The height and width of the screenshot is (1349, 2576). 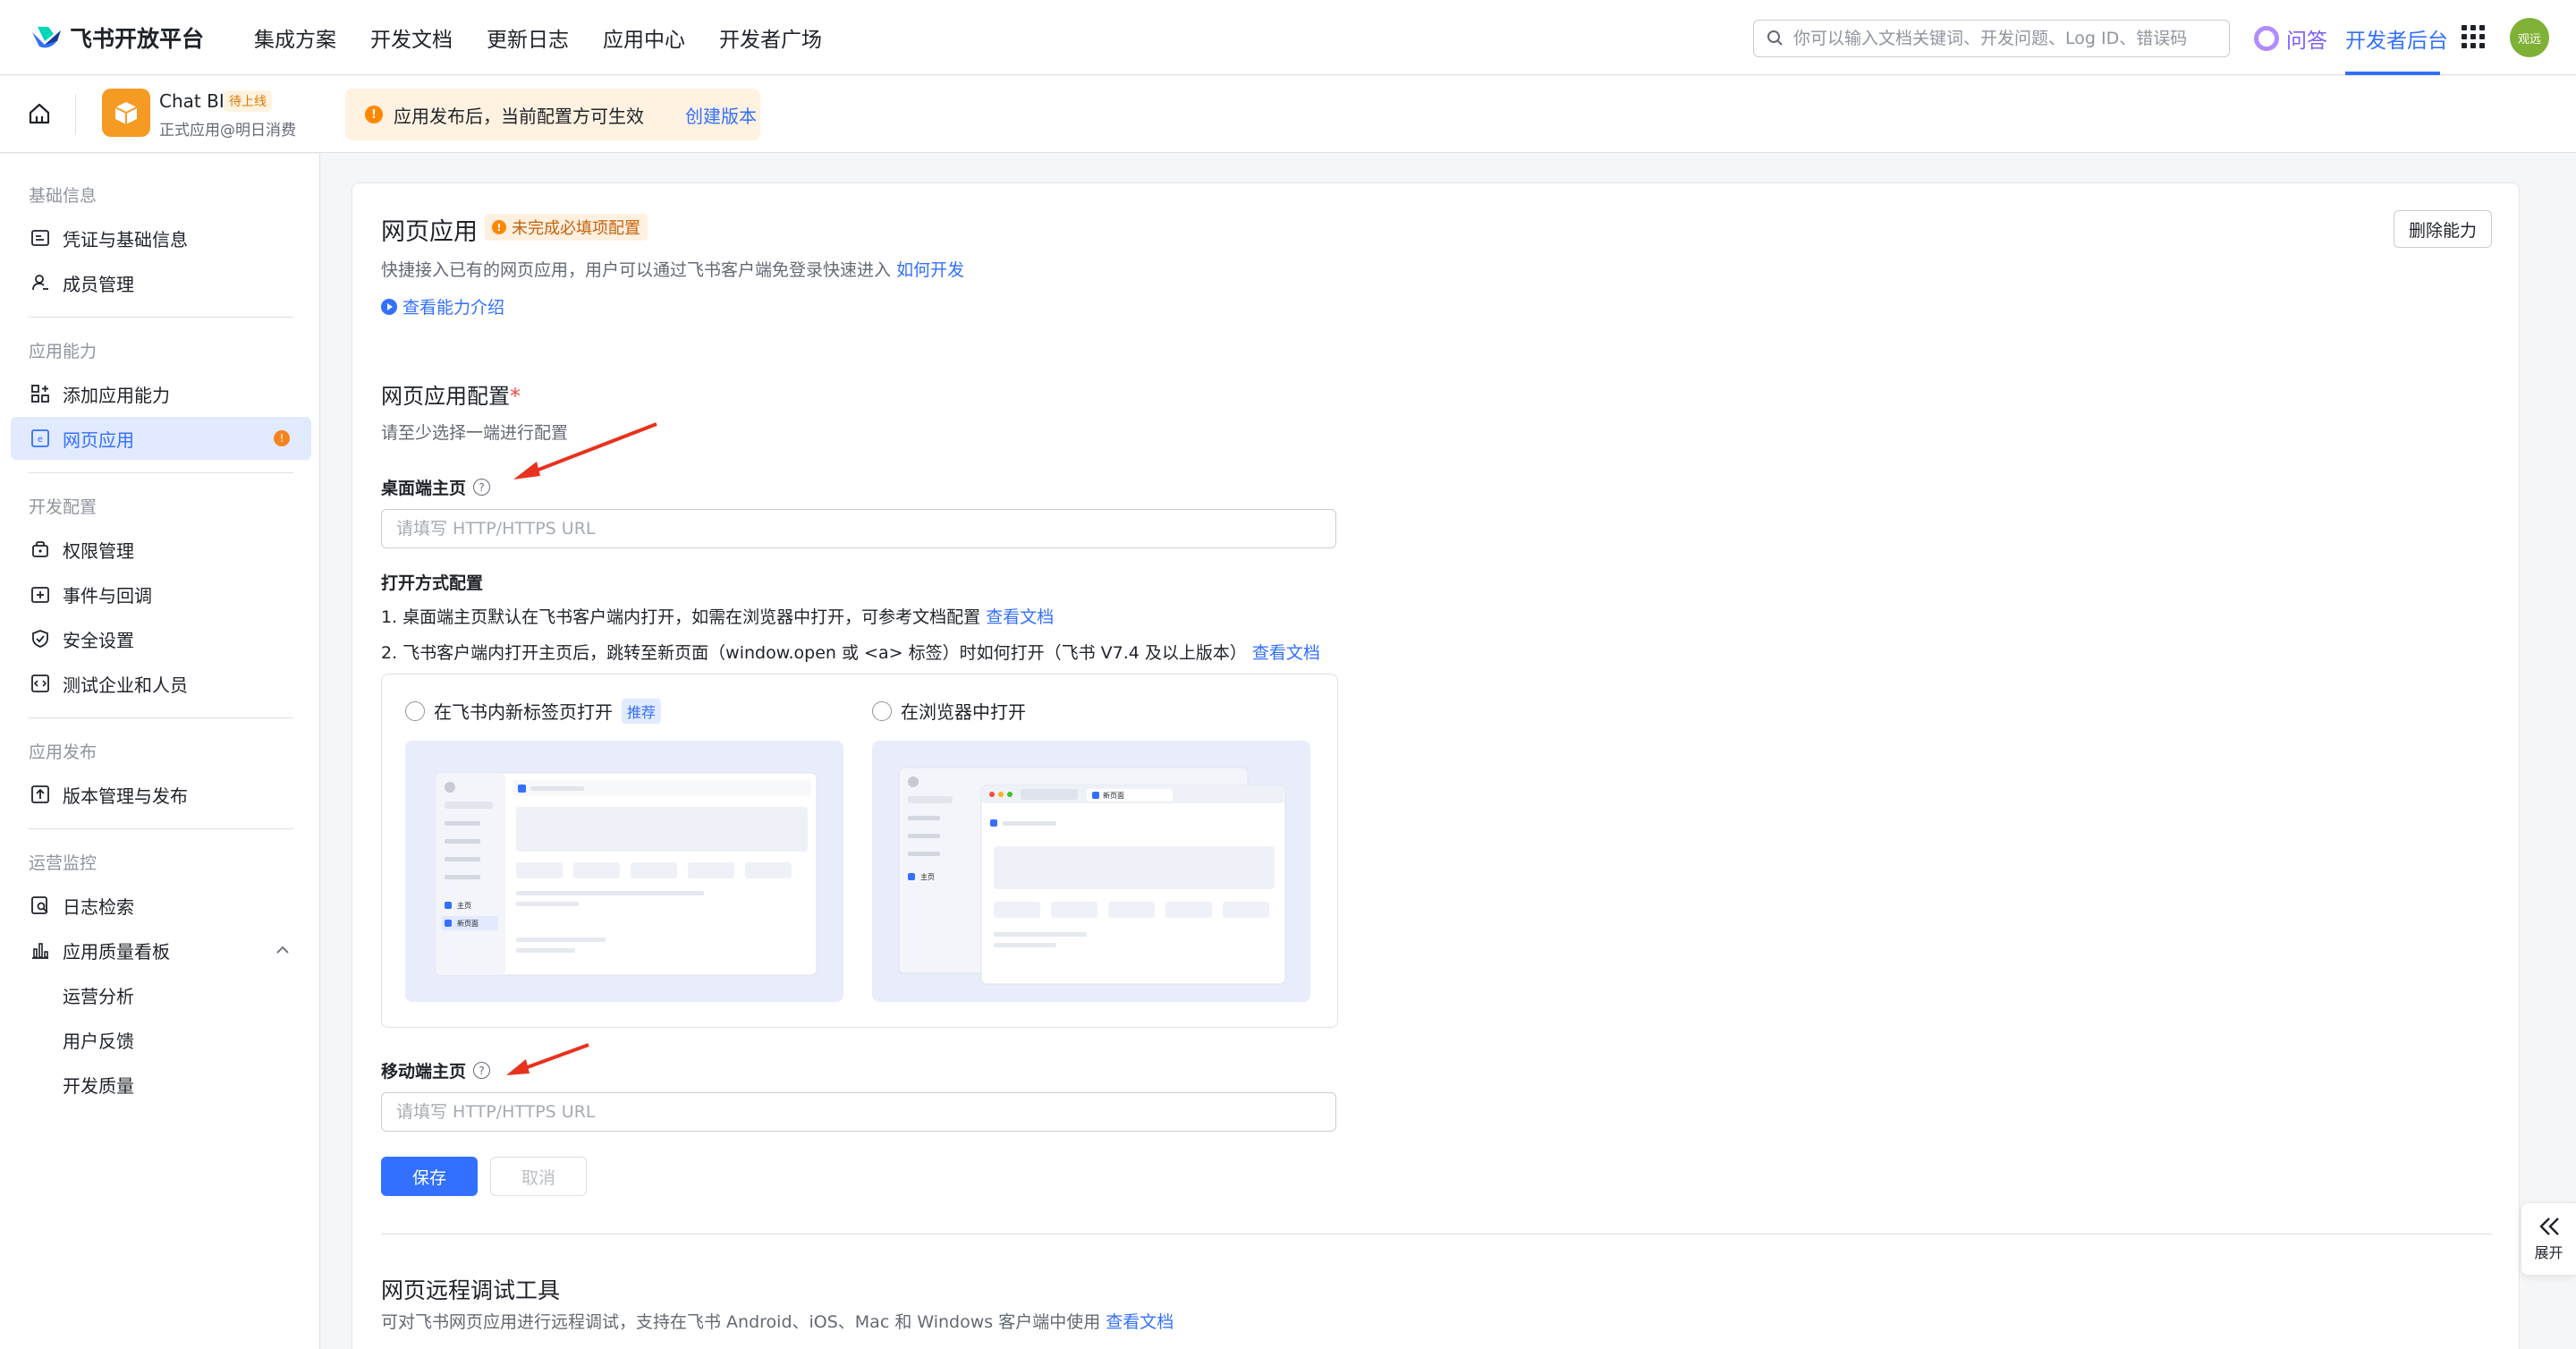 I want to click on app-name: Chat BI, so click(x=192, y=101).